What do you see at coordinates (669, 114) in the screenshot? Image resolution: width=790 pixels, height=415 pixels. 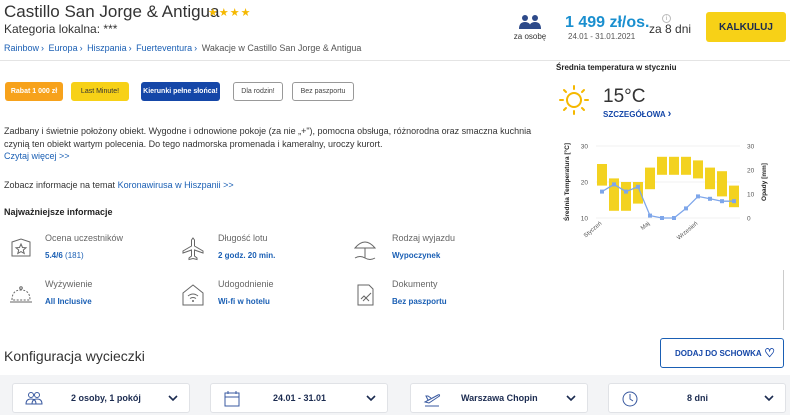 I see `chevron-right-icon: ›` at bounding box center [669, 114].